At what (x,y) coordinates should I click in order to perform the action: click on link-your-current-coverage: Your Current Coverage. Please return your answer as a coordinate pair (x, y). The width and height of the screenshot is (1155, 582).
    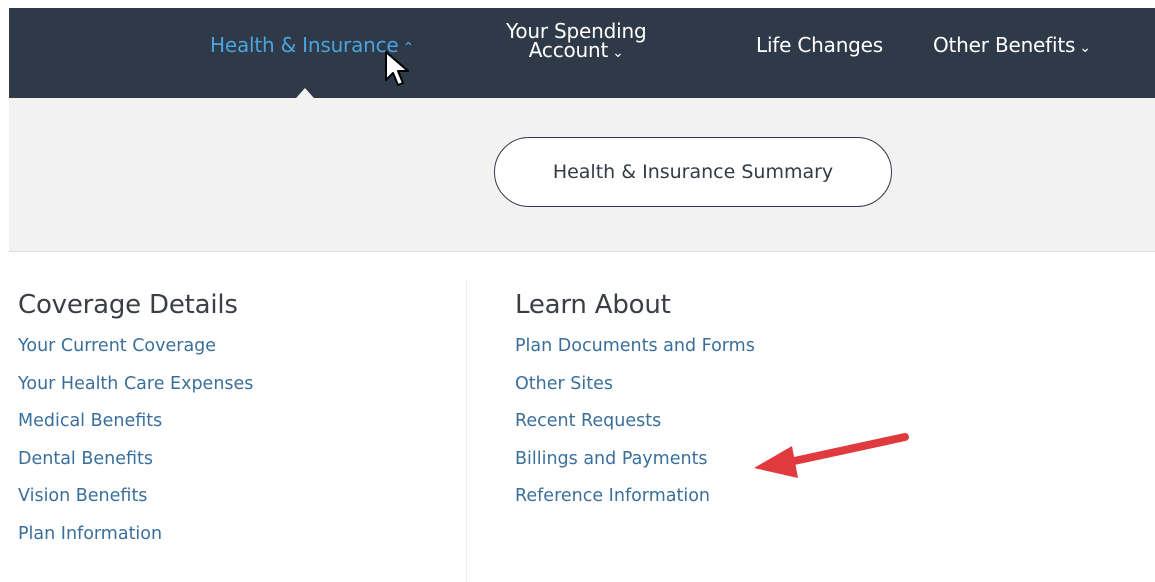
    Looking at the image, I should click on (117, 346).